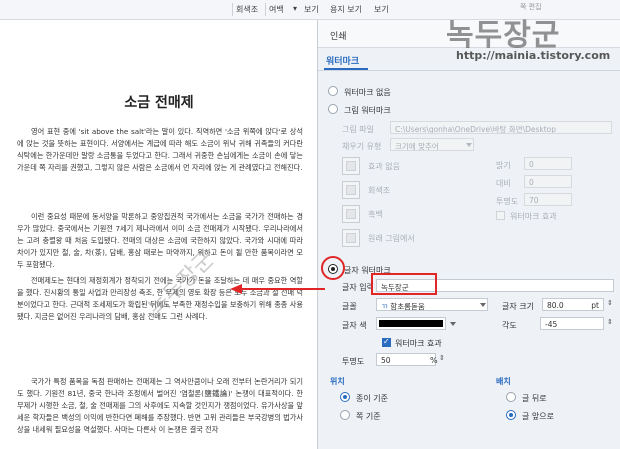 This screenshot has width=620, height=449. I want to click on radio-no-watermark, so click(333, 91).